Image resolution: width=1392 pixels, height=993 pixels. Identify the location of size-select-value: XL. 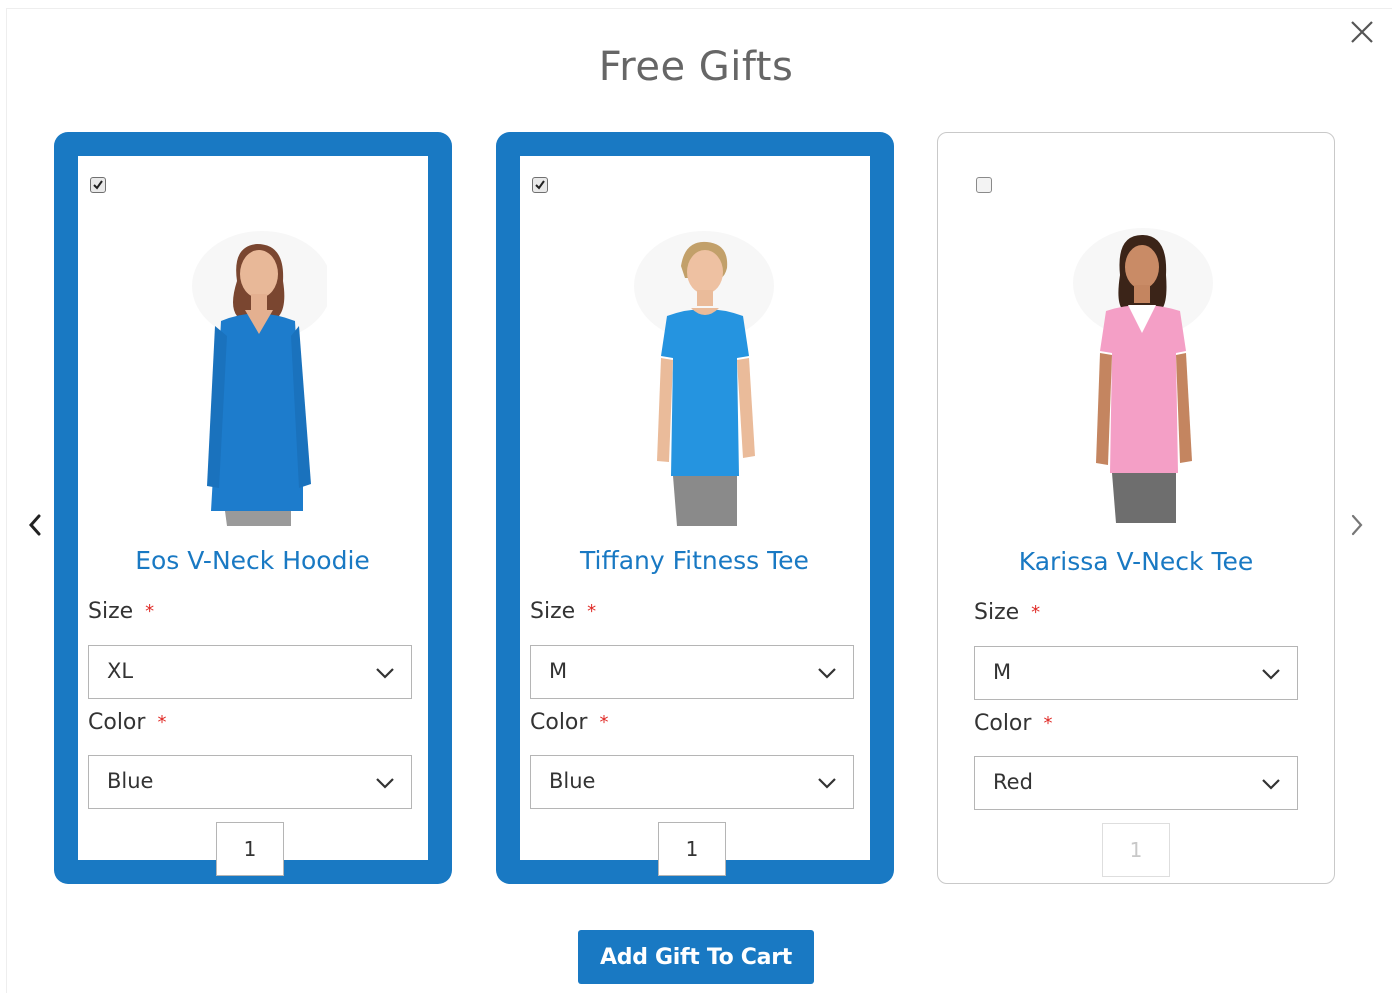
(120, 671).